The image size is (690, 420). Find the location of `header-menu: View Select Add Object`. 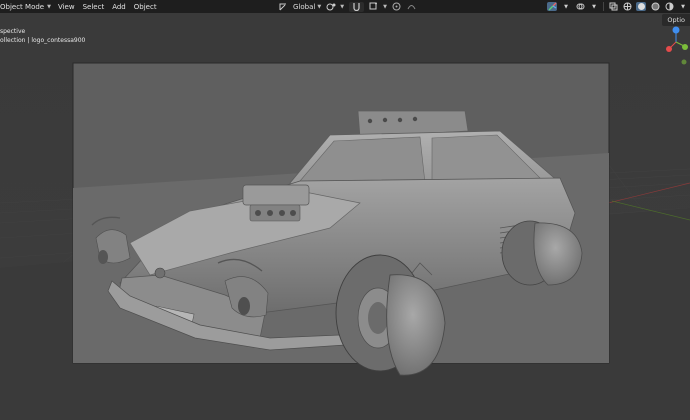

header-menu: View Select Add Object is located at coordinates (107, 6).